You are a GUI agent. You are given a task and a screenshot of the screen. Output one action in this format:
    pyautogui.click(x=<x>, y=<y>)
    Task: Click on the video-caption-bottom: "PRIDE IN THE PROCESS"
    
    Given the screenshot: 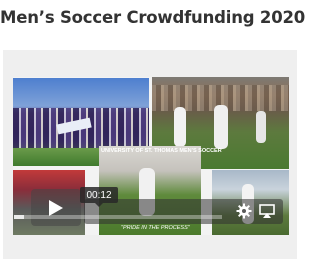 What is the action you would take?
    pyautogui.click(x=155, y=228)
    